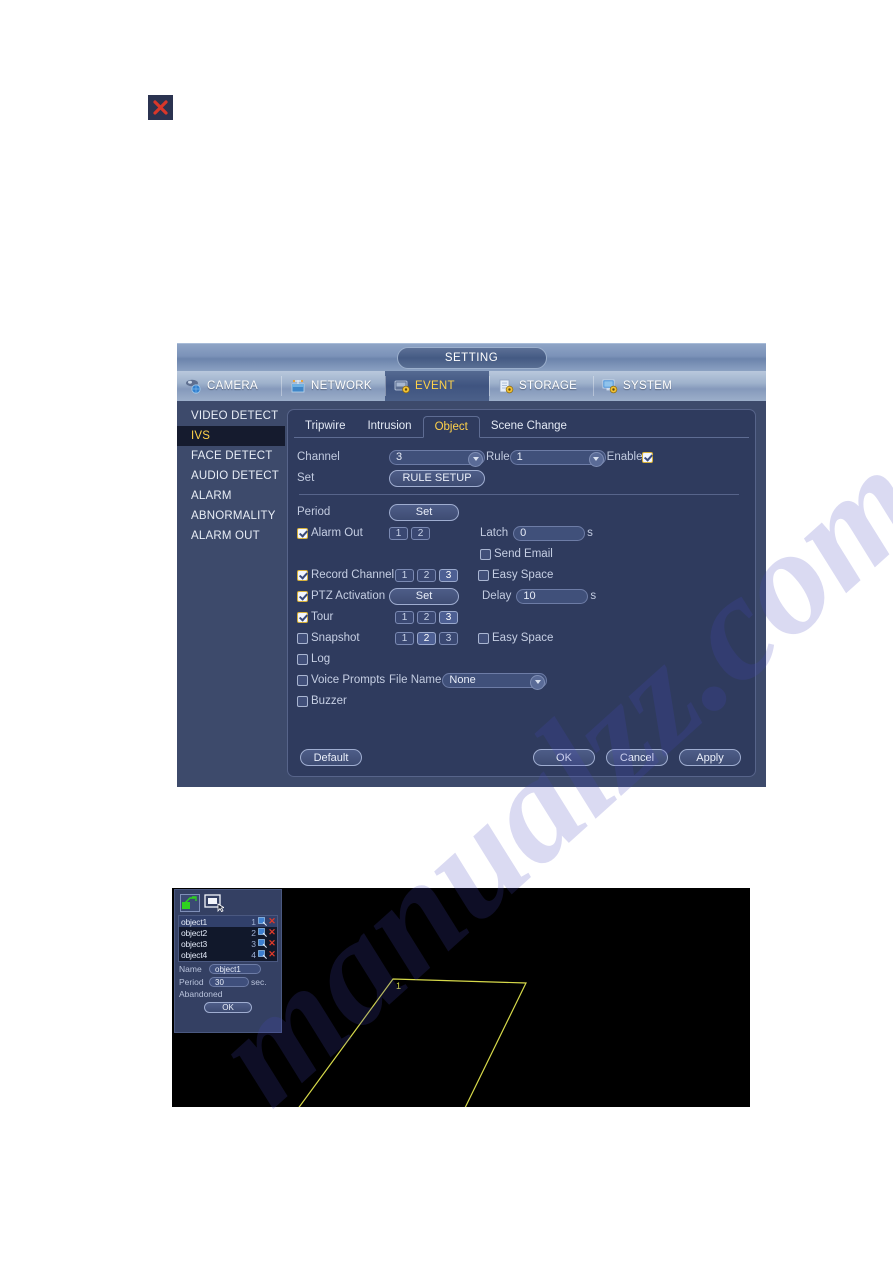 This screenshot has width=893, height=1263. I want to click on record-channel-row: Record Channel 1 2 3 Easy Space, so click(520, 575).